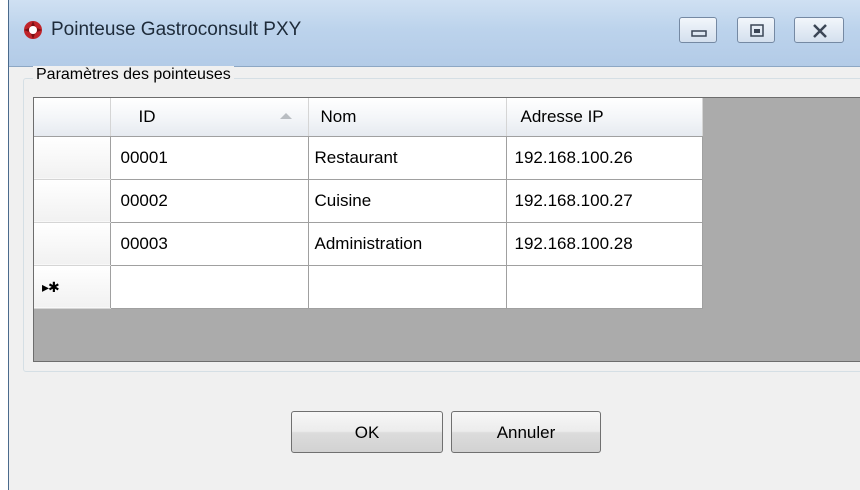 This screenshot has width=860, height=490. I want to click on cell-id: 00003, so click(209, 244).